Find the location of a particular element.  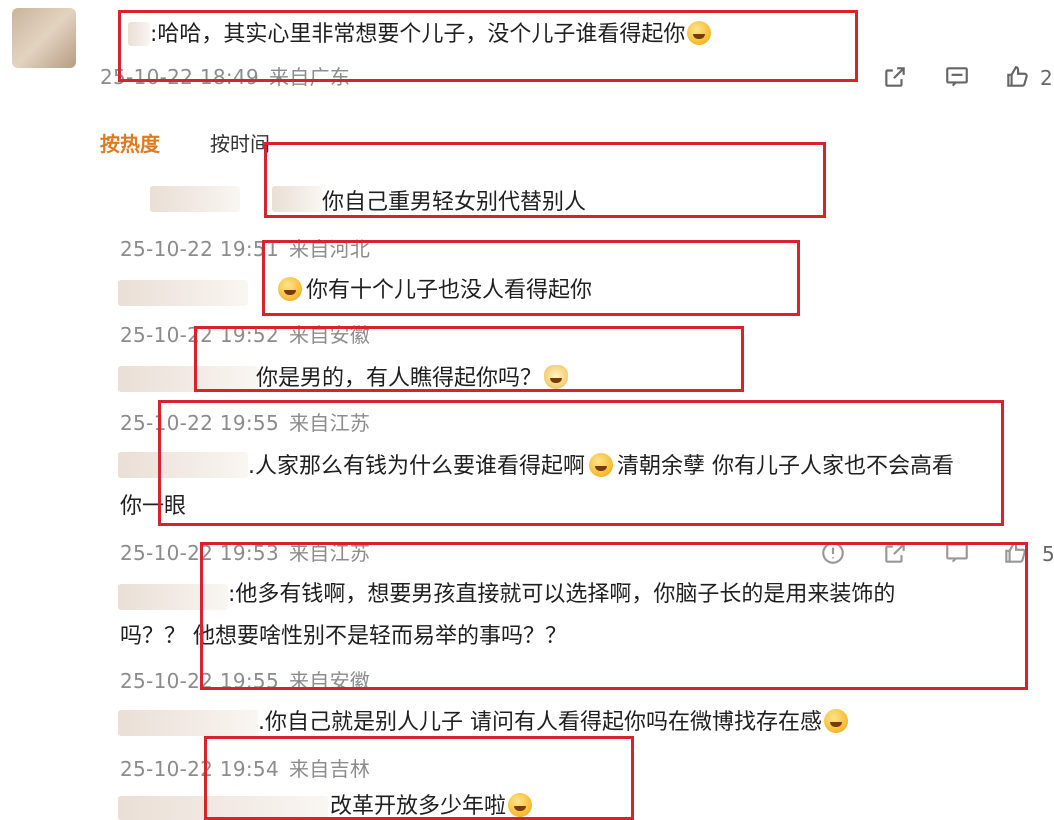

comment-text: :哈哈，其实心里非常想要个儿子，没个儿子谁看得起你 is located at coordinates (431, 35).